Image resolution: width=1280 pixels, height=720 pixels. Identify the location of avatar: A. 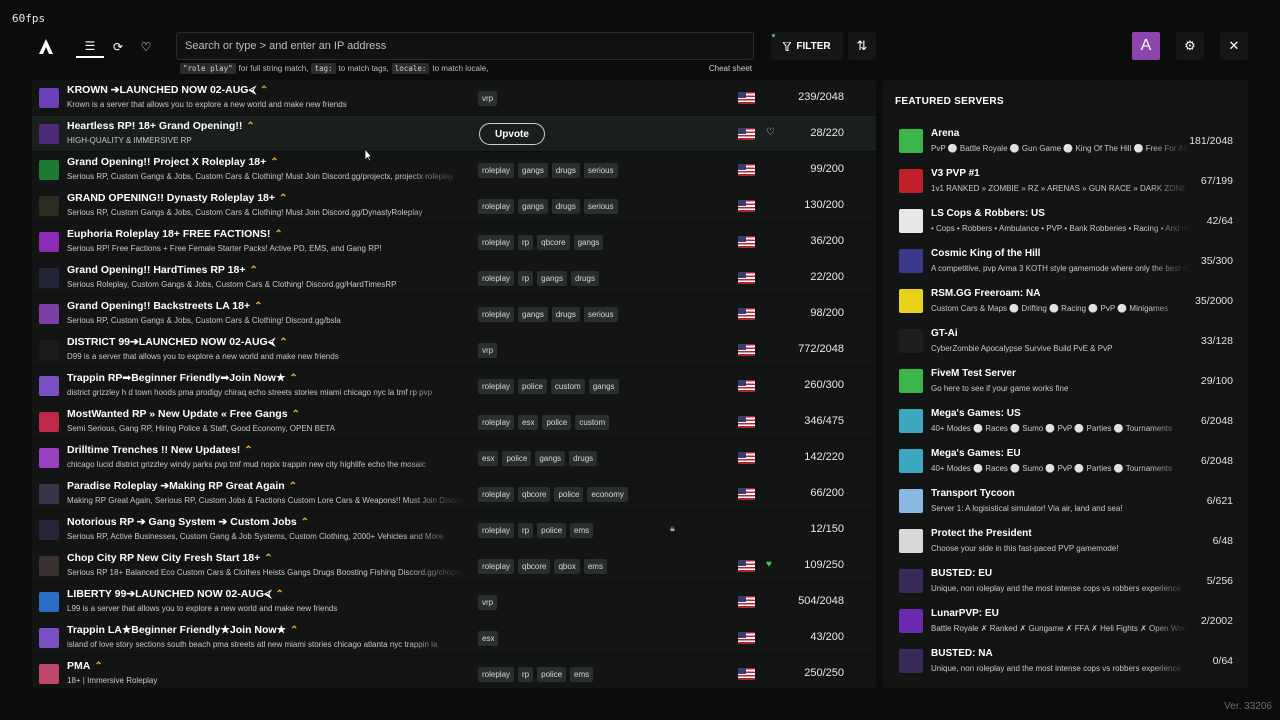
(1146, 46).